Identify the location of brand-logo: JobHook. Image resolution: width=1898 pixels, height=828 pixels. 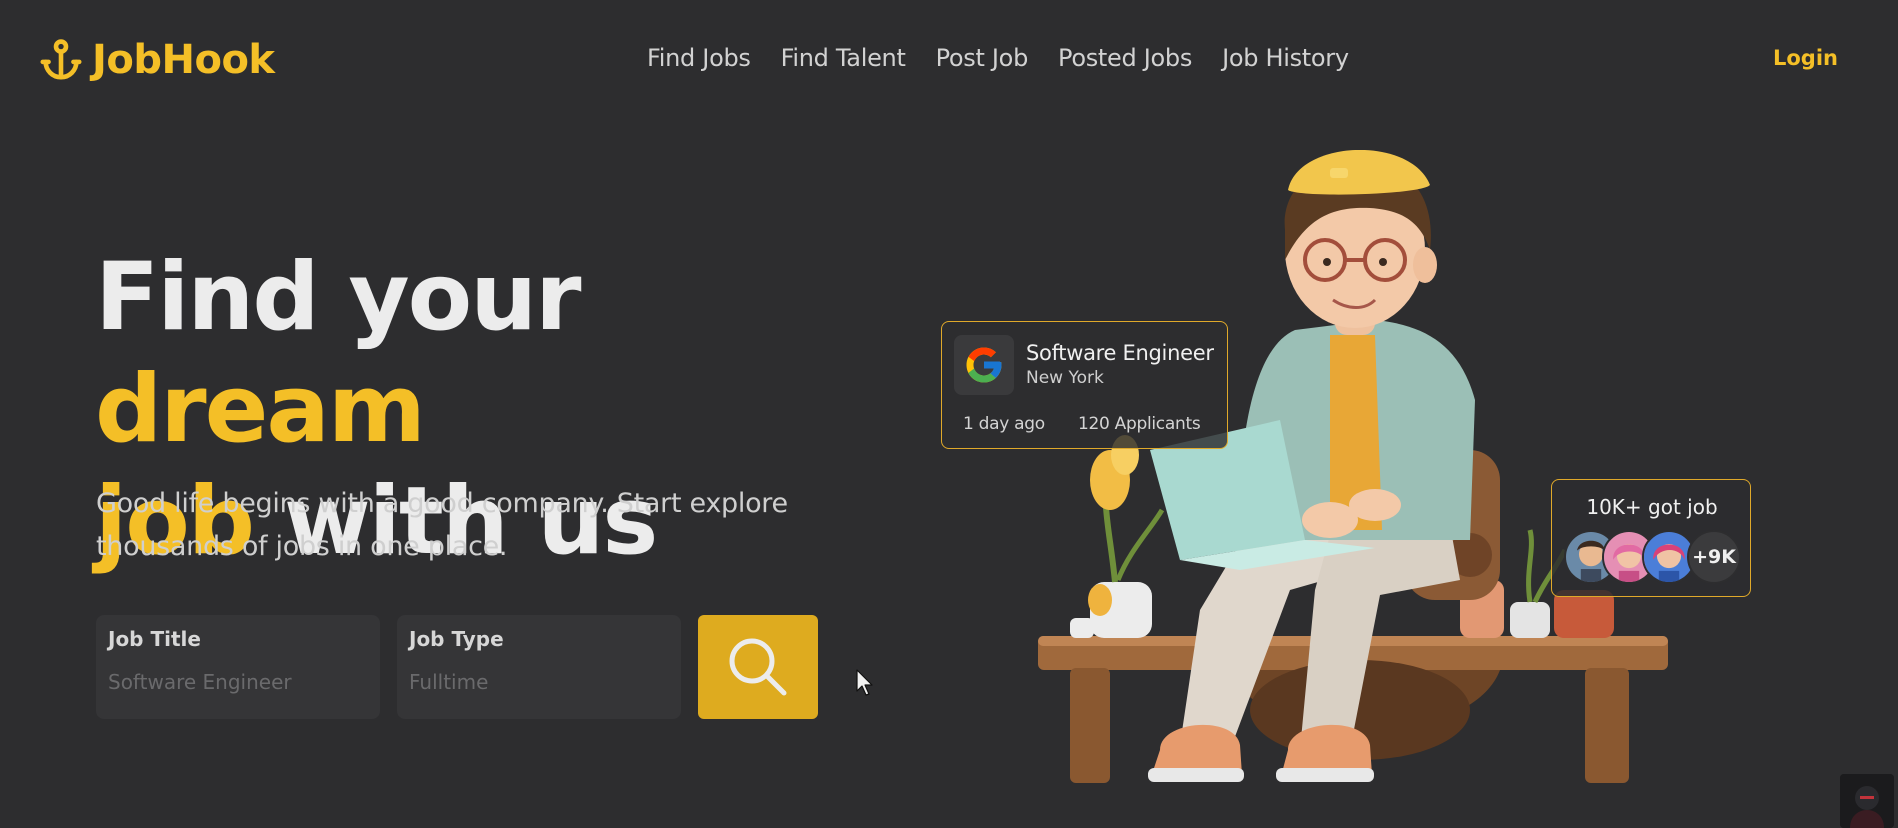
(156, 60).